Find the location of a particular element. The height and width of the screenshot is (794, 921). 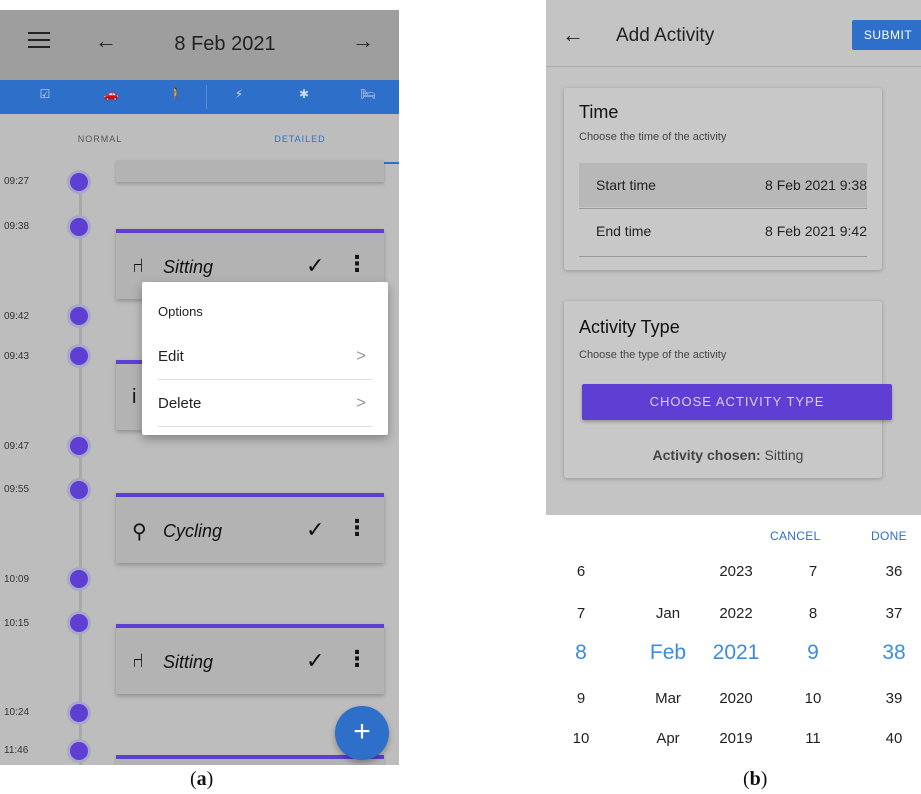

timeline-time: 09:43 is located at coordinates (17, 356).